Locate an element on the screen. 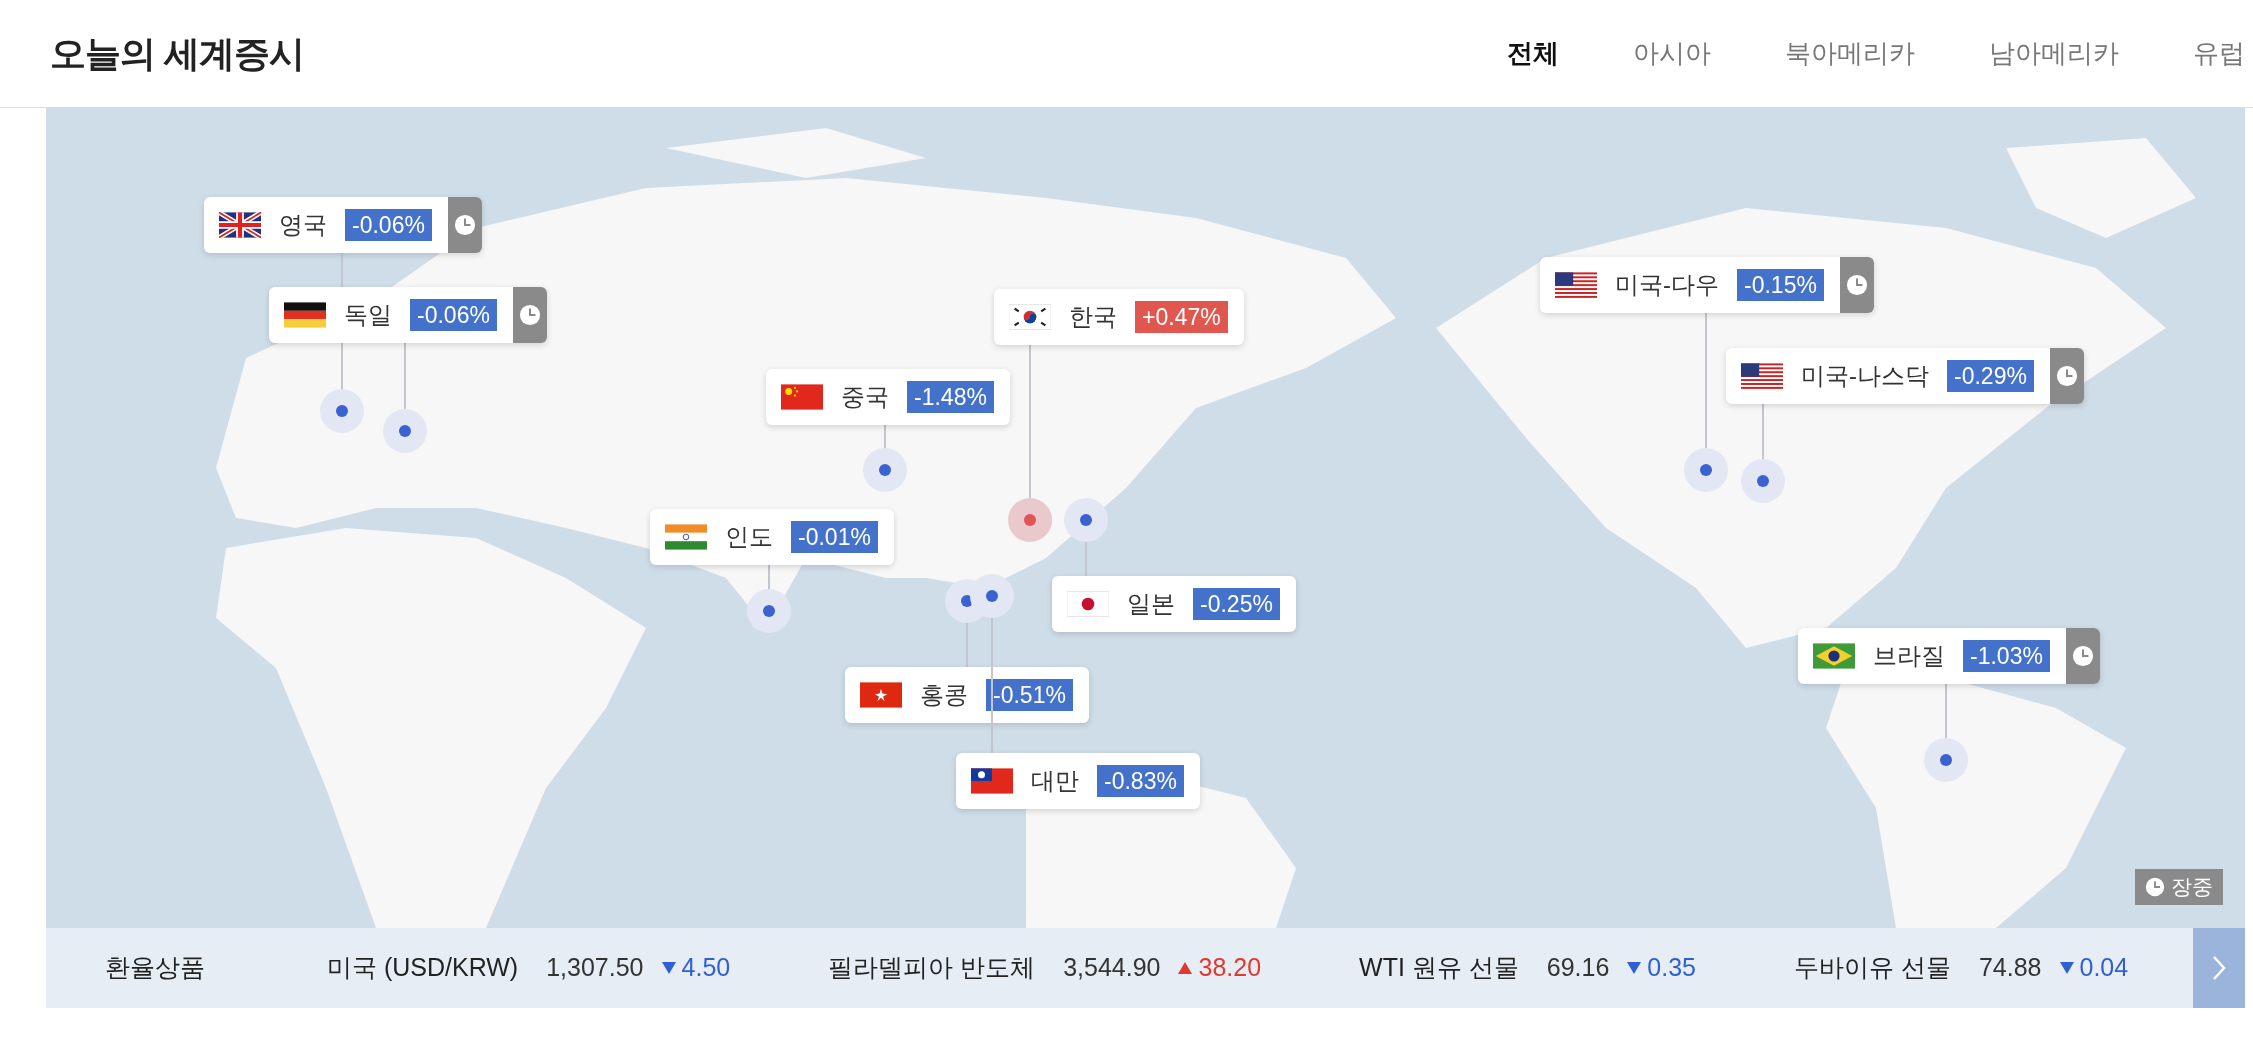 This screenshot has height=1044, width=2253. region-tab: 북아메리카 is located at coordinates (1850, 53).